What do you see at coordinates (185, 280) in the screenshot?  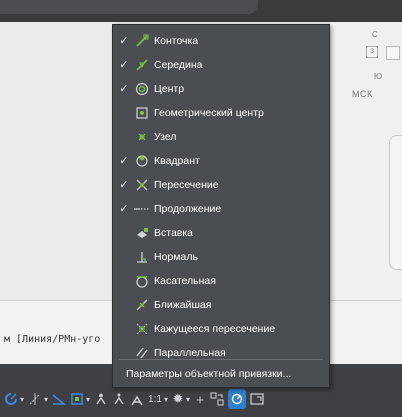 I see `menu-item-label: Касательная` at bounding box center [185, 280].